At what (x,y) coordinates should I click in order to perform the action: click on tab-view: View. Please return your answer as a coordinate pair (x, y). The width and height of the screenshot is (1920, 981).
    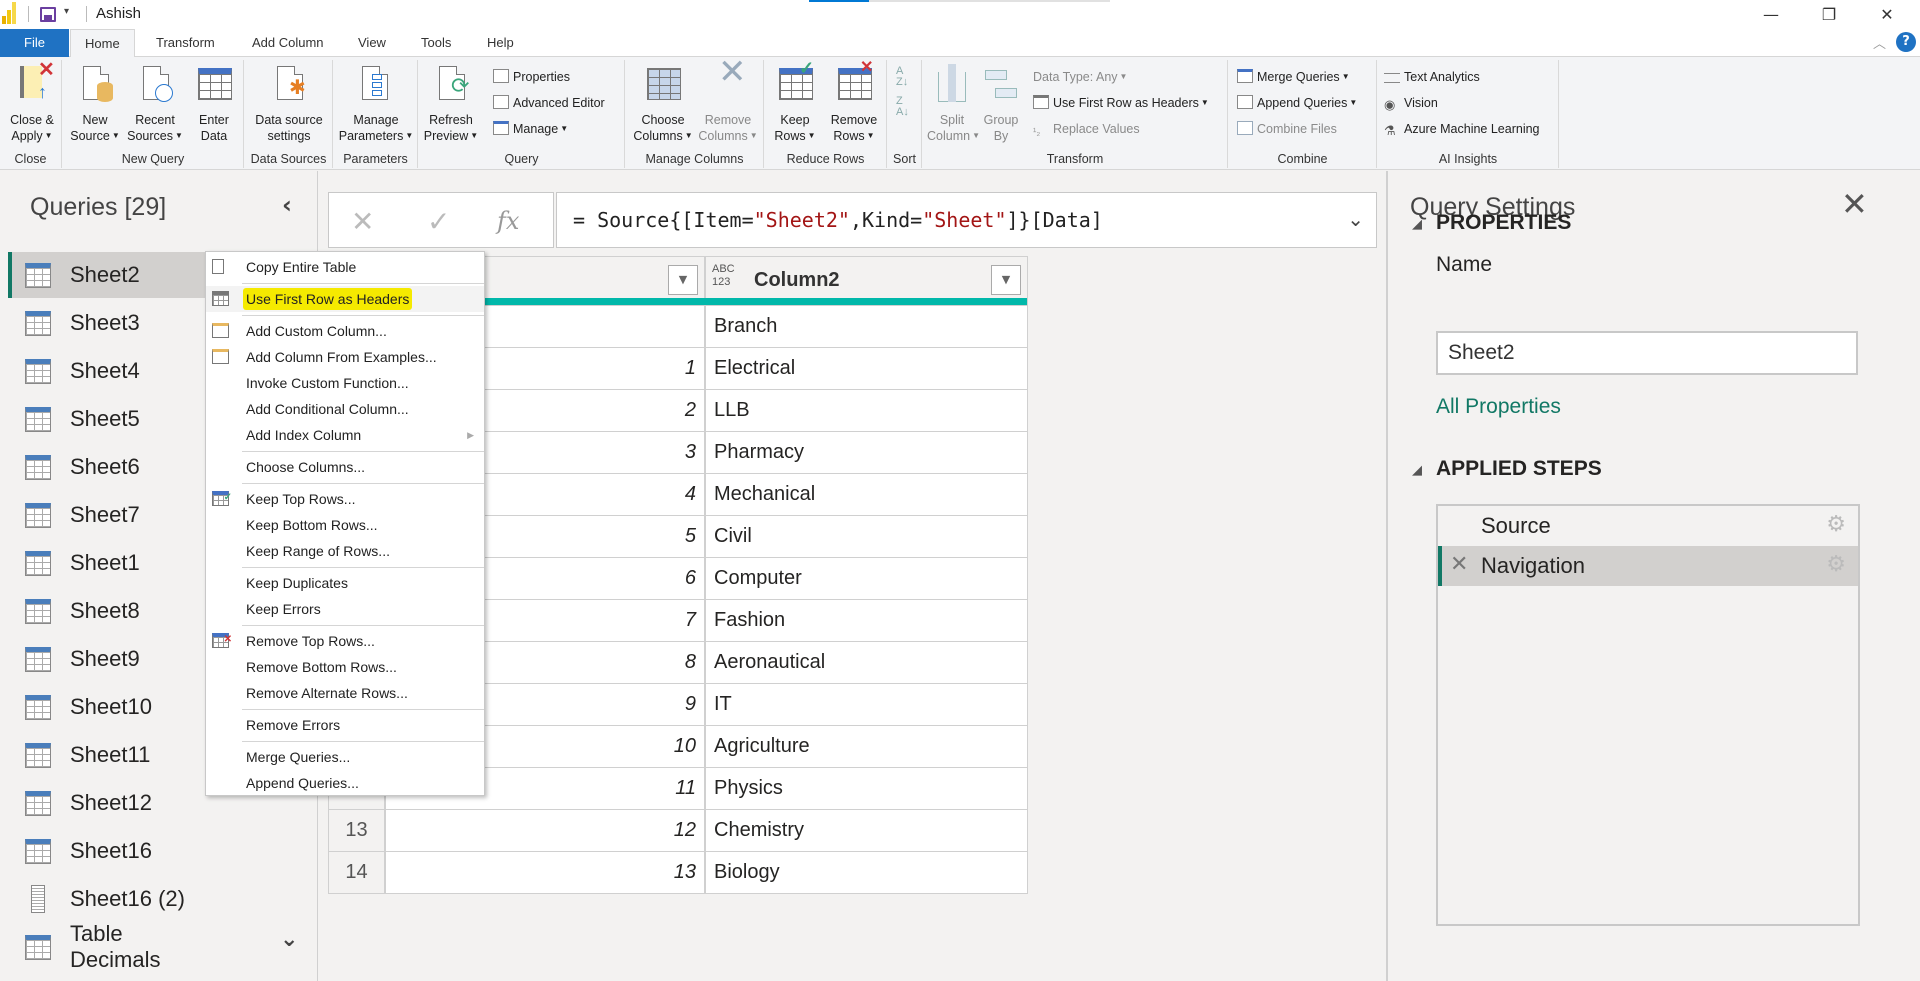
    Looking at the image, I should click on (372, 43).